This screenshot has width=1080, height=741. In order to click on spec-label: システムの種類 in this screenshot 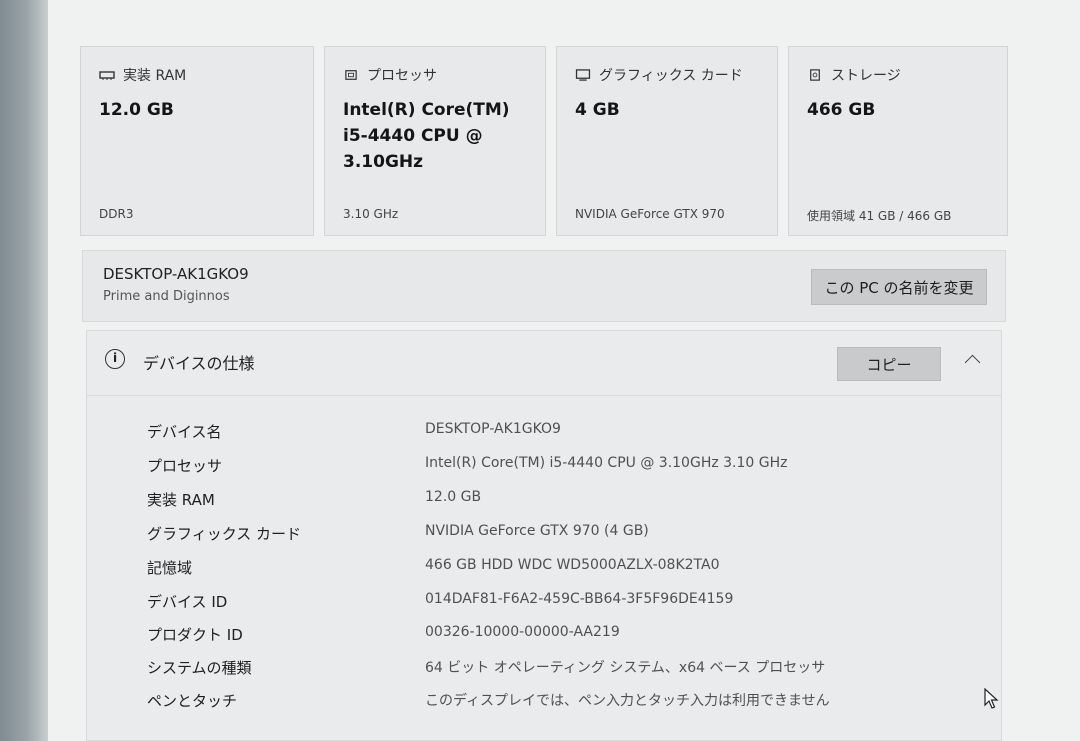, I will do `click(199, 668)`.